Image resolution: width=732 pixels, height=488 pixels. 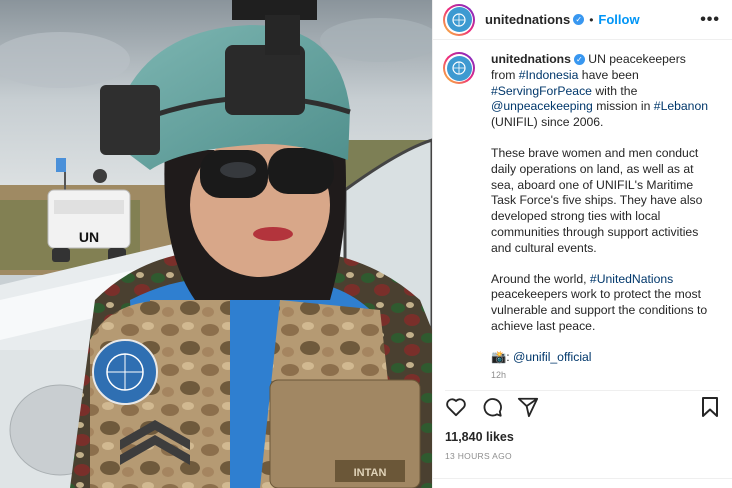 I want to click on action-bar, so click(x=582, y=404).